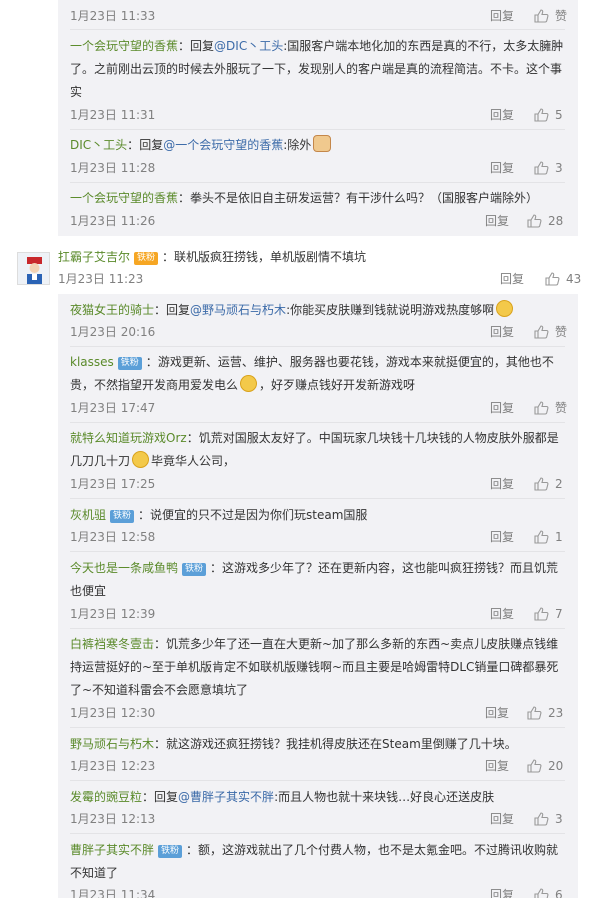 The image size is (595, 898). Describe the element at coordinates (113, 221) in the screenshot. I see `comment-time: 1月23日 11:26` at that location.